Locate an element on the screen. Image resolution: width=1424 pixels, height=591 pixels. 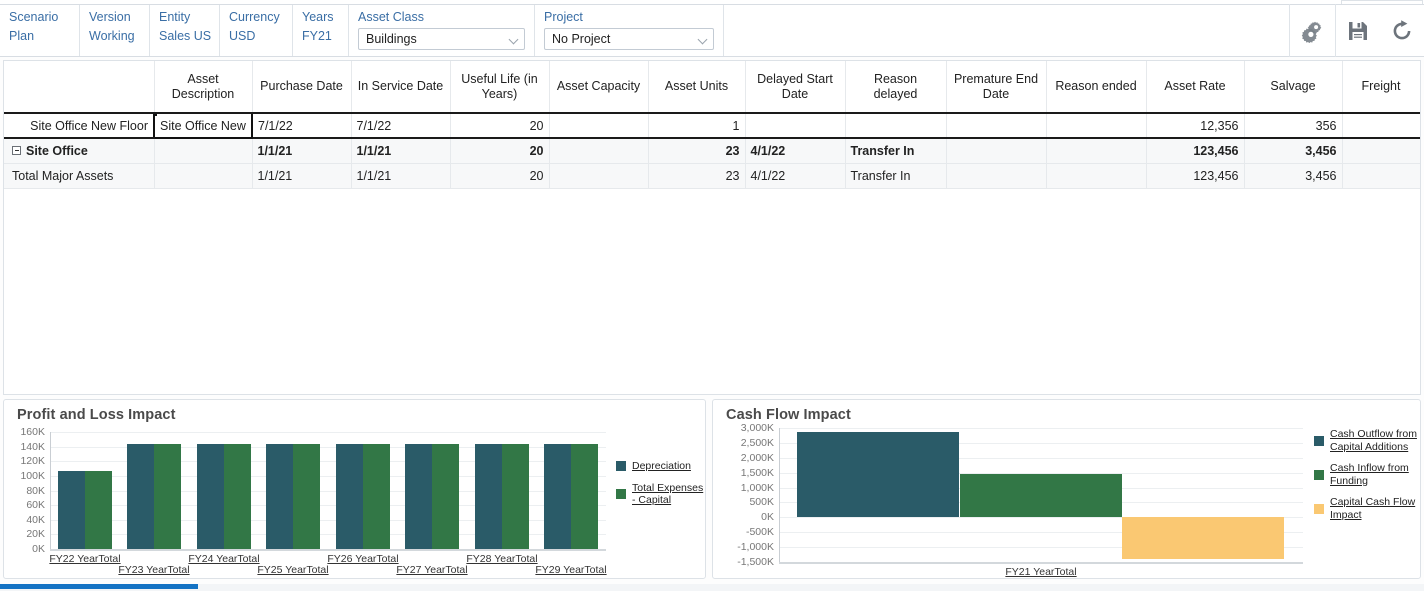
pov-entity: Entity Sales US is located at coordinates (185, 30).